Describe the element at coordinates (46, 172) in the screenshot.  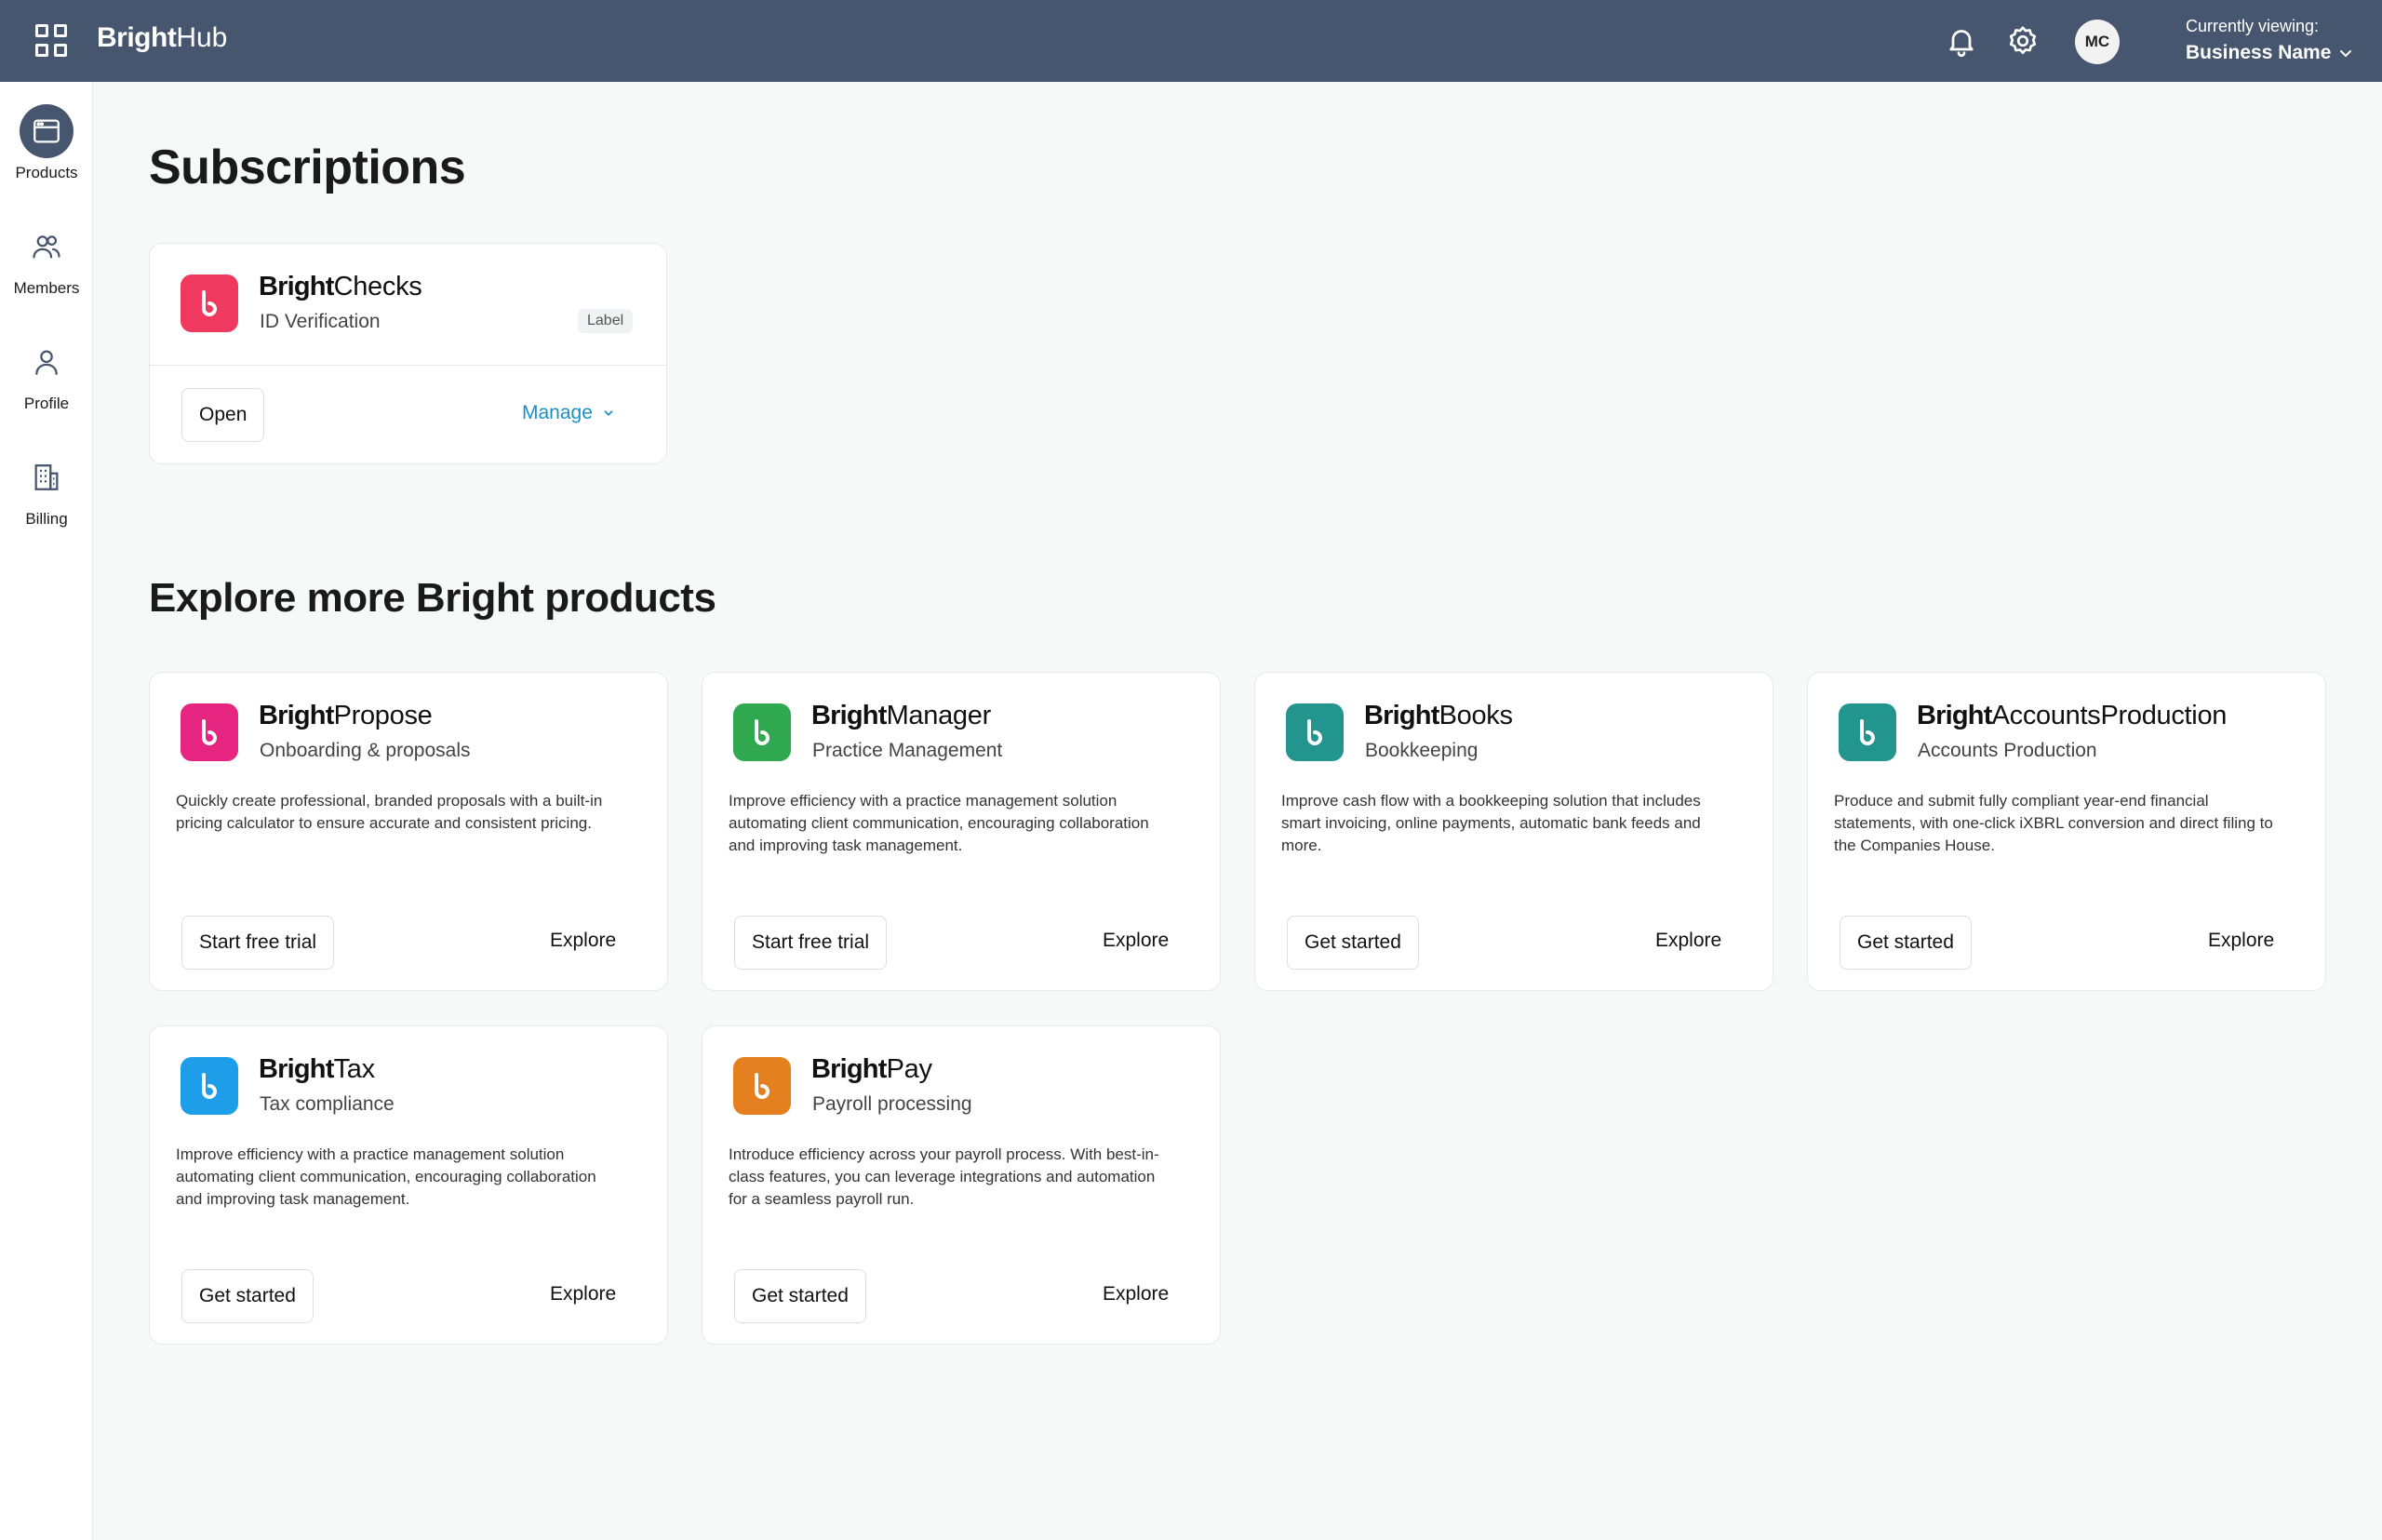
I see `sidebar-item-label: Products` at that location.